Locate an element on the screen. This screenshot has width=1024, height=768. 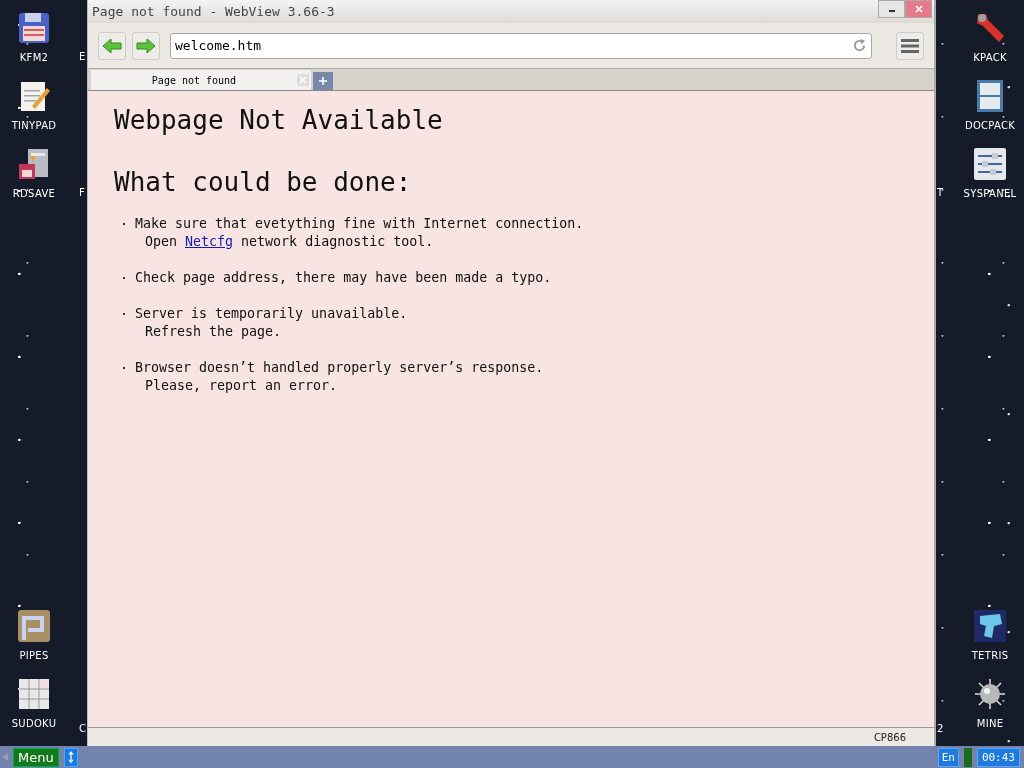
suggestion-text: Server is temporarily unavailable. is located at coordinates (271, 314).